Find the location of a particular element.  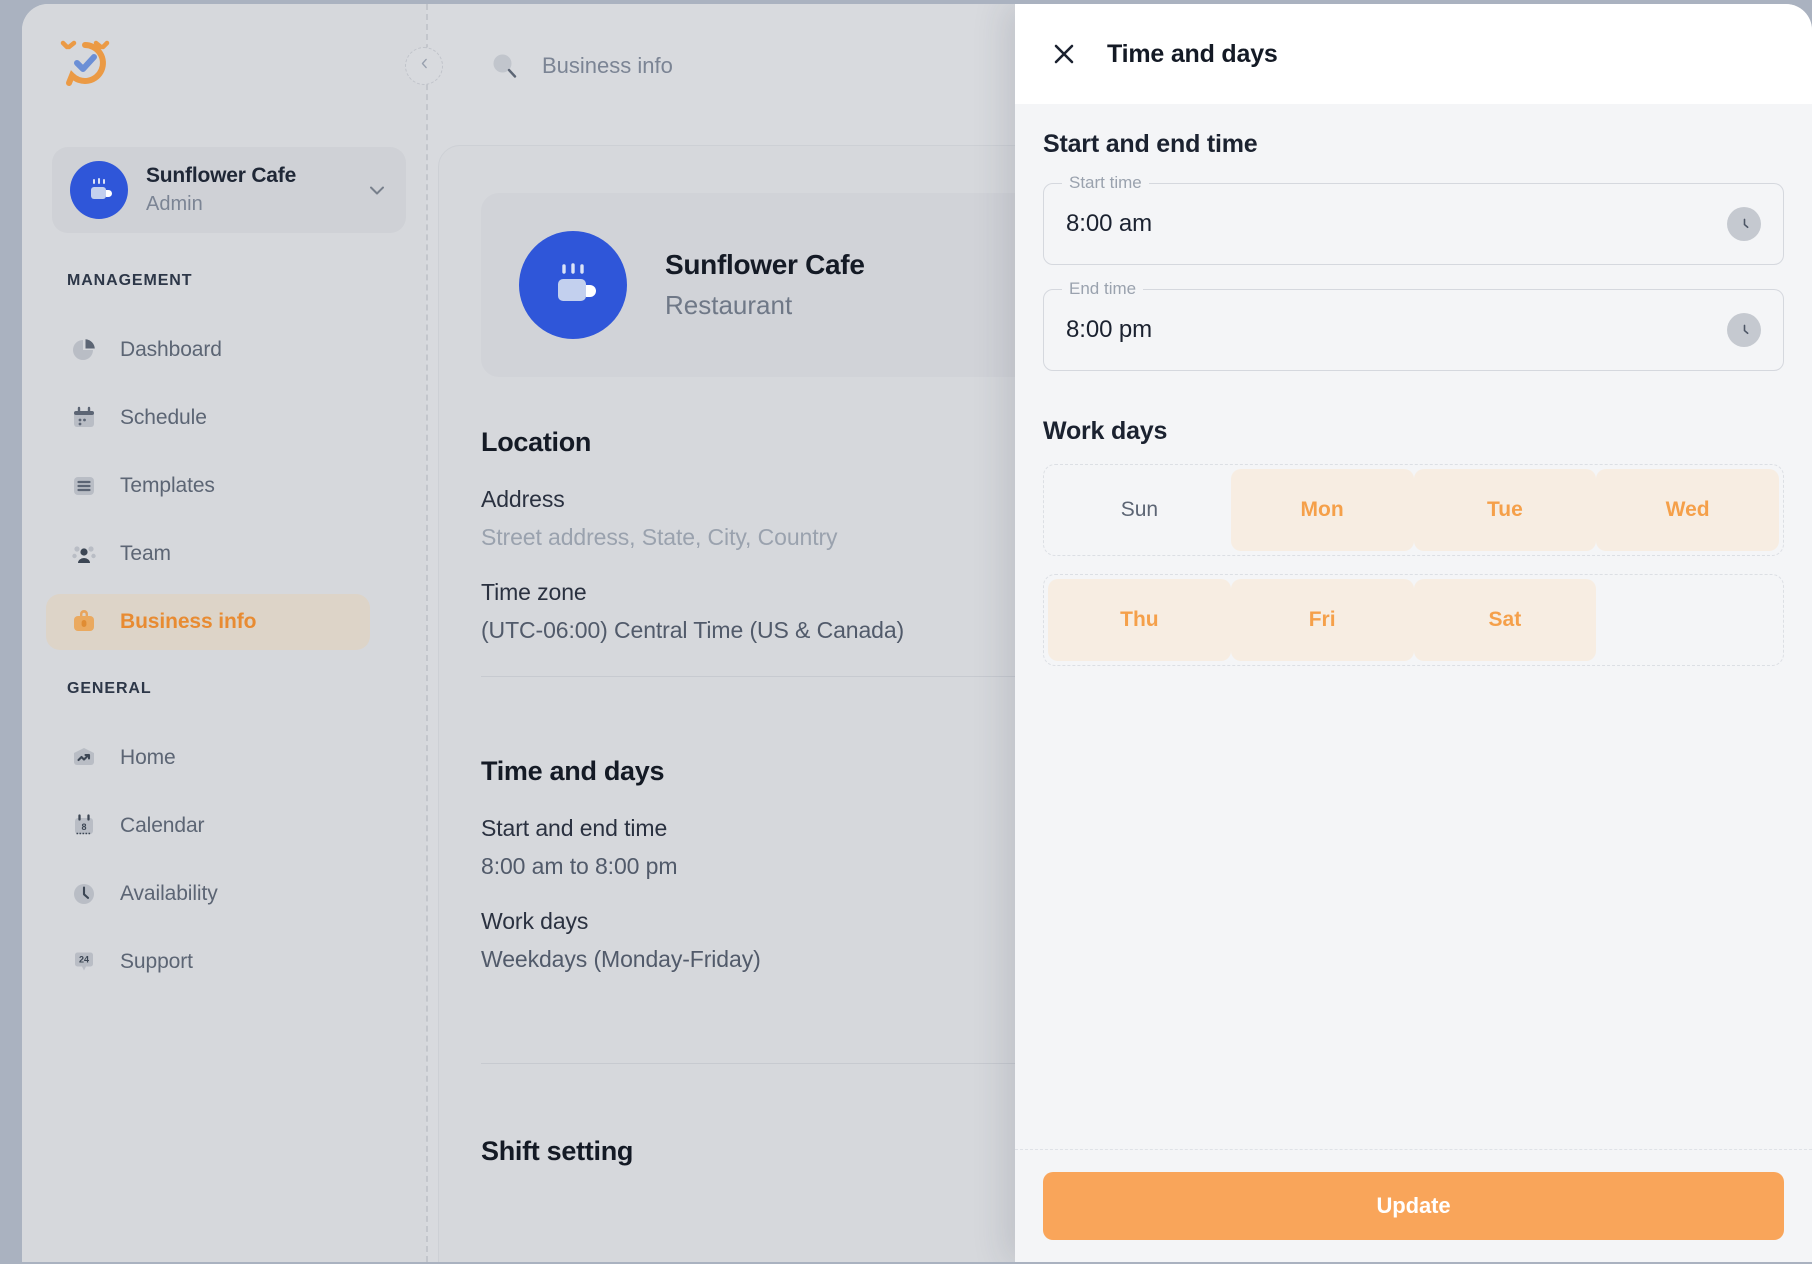

calendar-8-icon: 8 is located at coordinates (84, 826).